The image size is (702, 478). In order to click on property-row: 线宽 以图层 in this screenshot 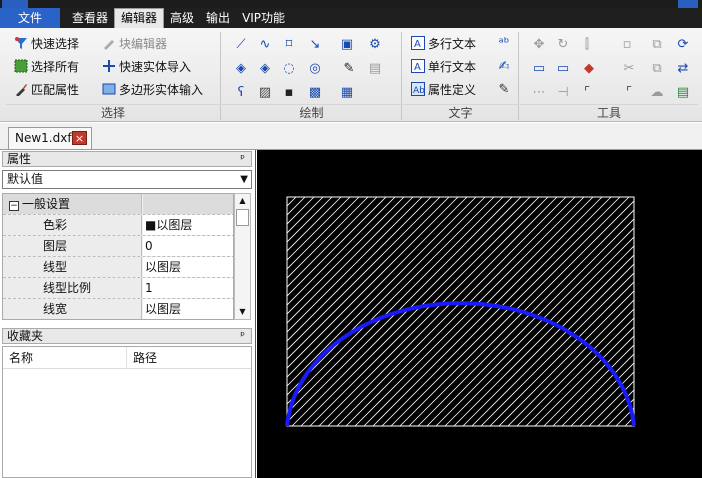, I will do `click(118, 309)`.